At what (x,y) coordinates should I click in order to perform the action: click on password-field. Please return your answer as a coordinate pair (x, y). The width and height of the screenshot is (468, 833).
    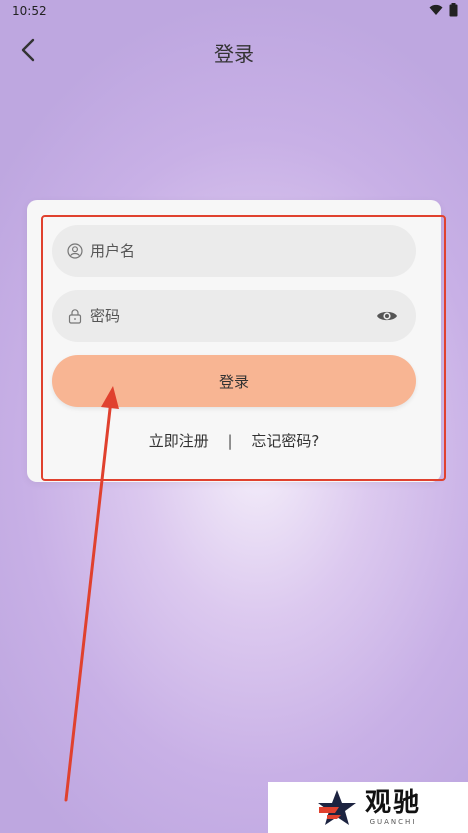
    Looking at the image, I should click on (234, 316).